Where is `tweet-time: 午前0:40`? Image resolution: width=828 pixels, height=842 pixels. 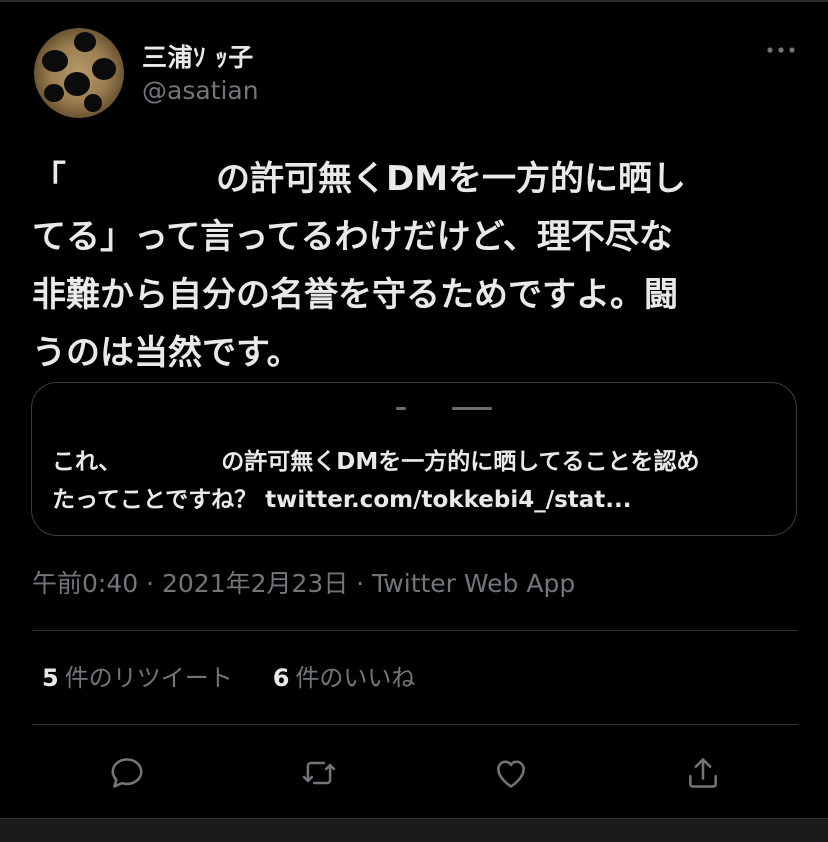 tweet-time: 午前0:40 is located at coordinates (85, 583).